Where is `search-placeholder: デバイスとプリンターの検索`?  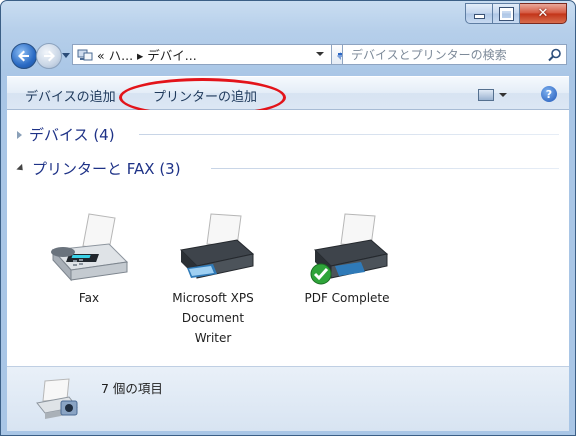
search-placeholder: デバイスとプリンターの検索 is located at coordinates (429, 55).